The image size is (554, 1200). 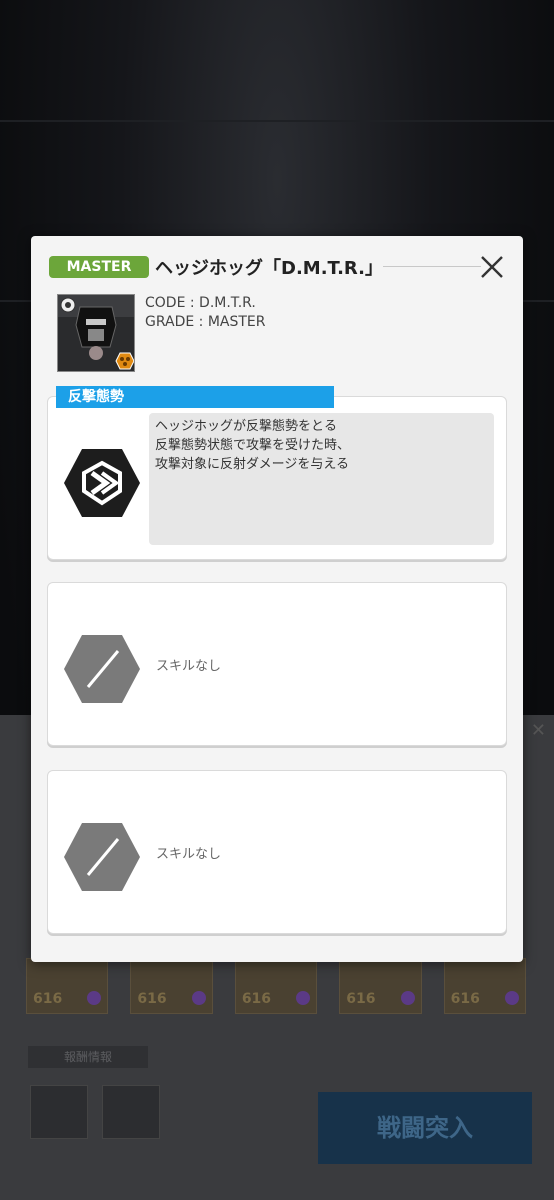 What do you see at coordinates (102, 483) in the screenshot?
I see `counter-stance-icon` at bounding box center [102, 483].